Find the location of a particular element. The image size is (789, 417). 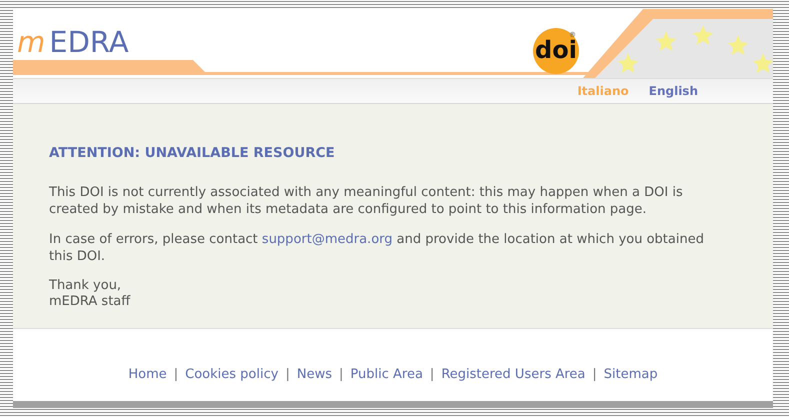

signature-line: mEDRA staff is located at coordinates (90, 302).